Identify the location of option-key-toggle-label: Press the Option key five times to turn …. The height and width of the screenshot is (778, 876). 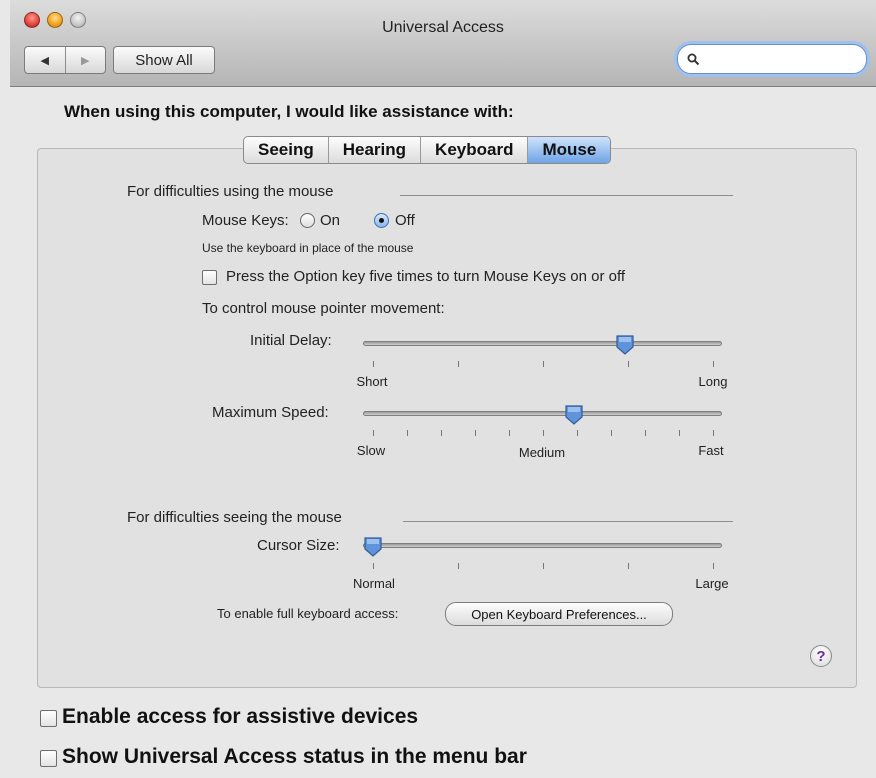
(426, 276).